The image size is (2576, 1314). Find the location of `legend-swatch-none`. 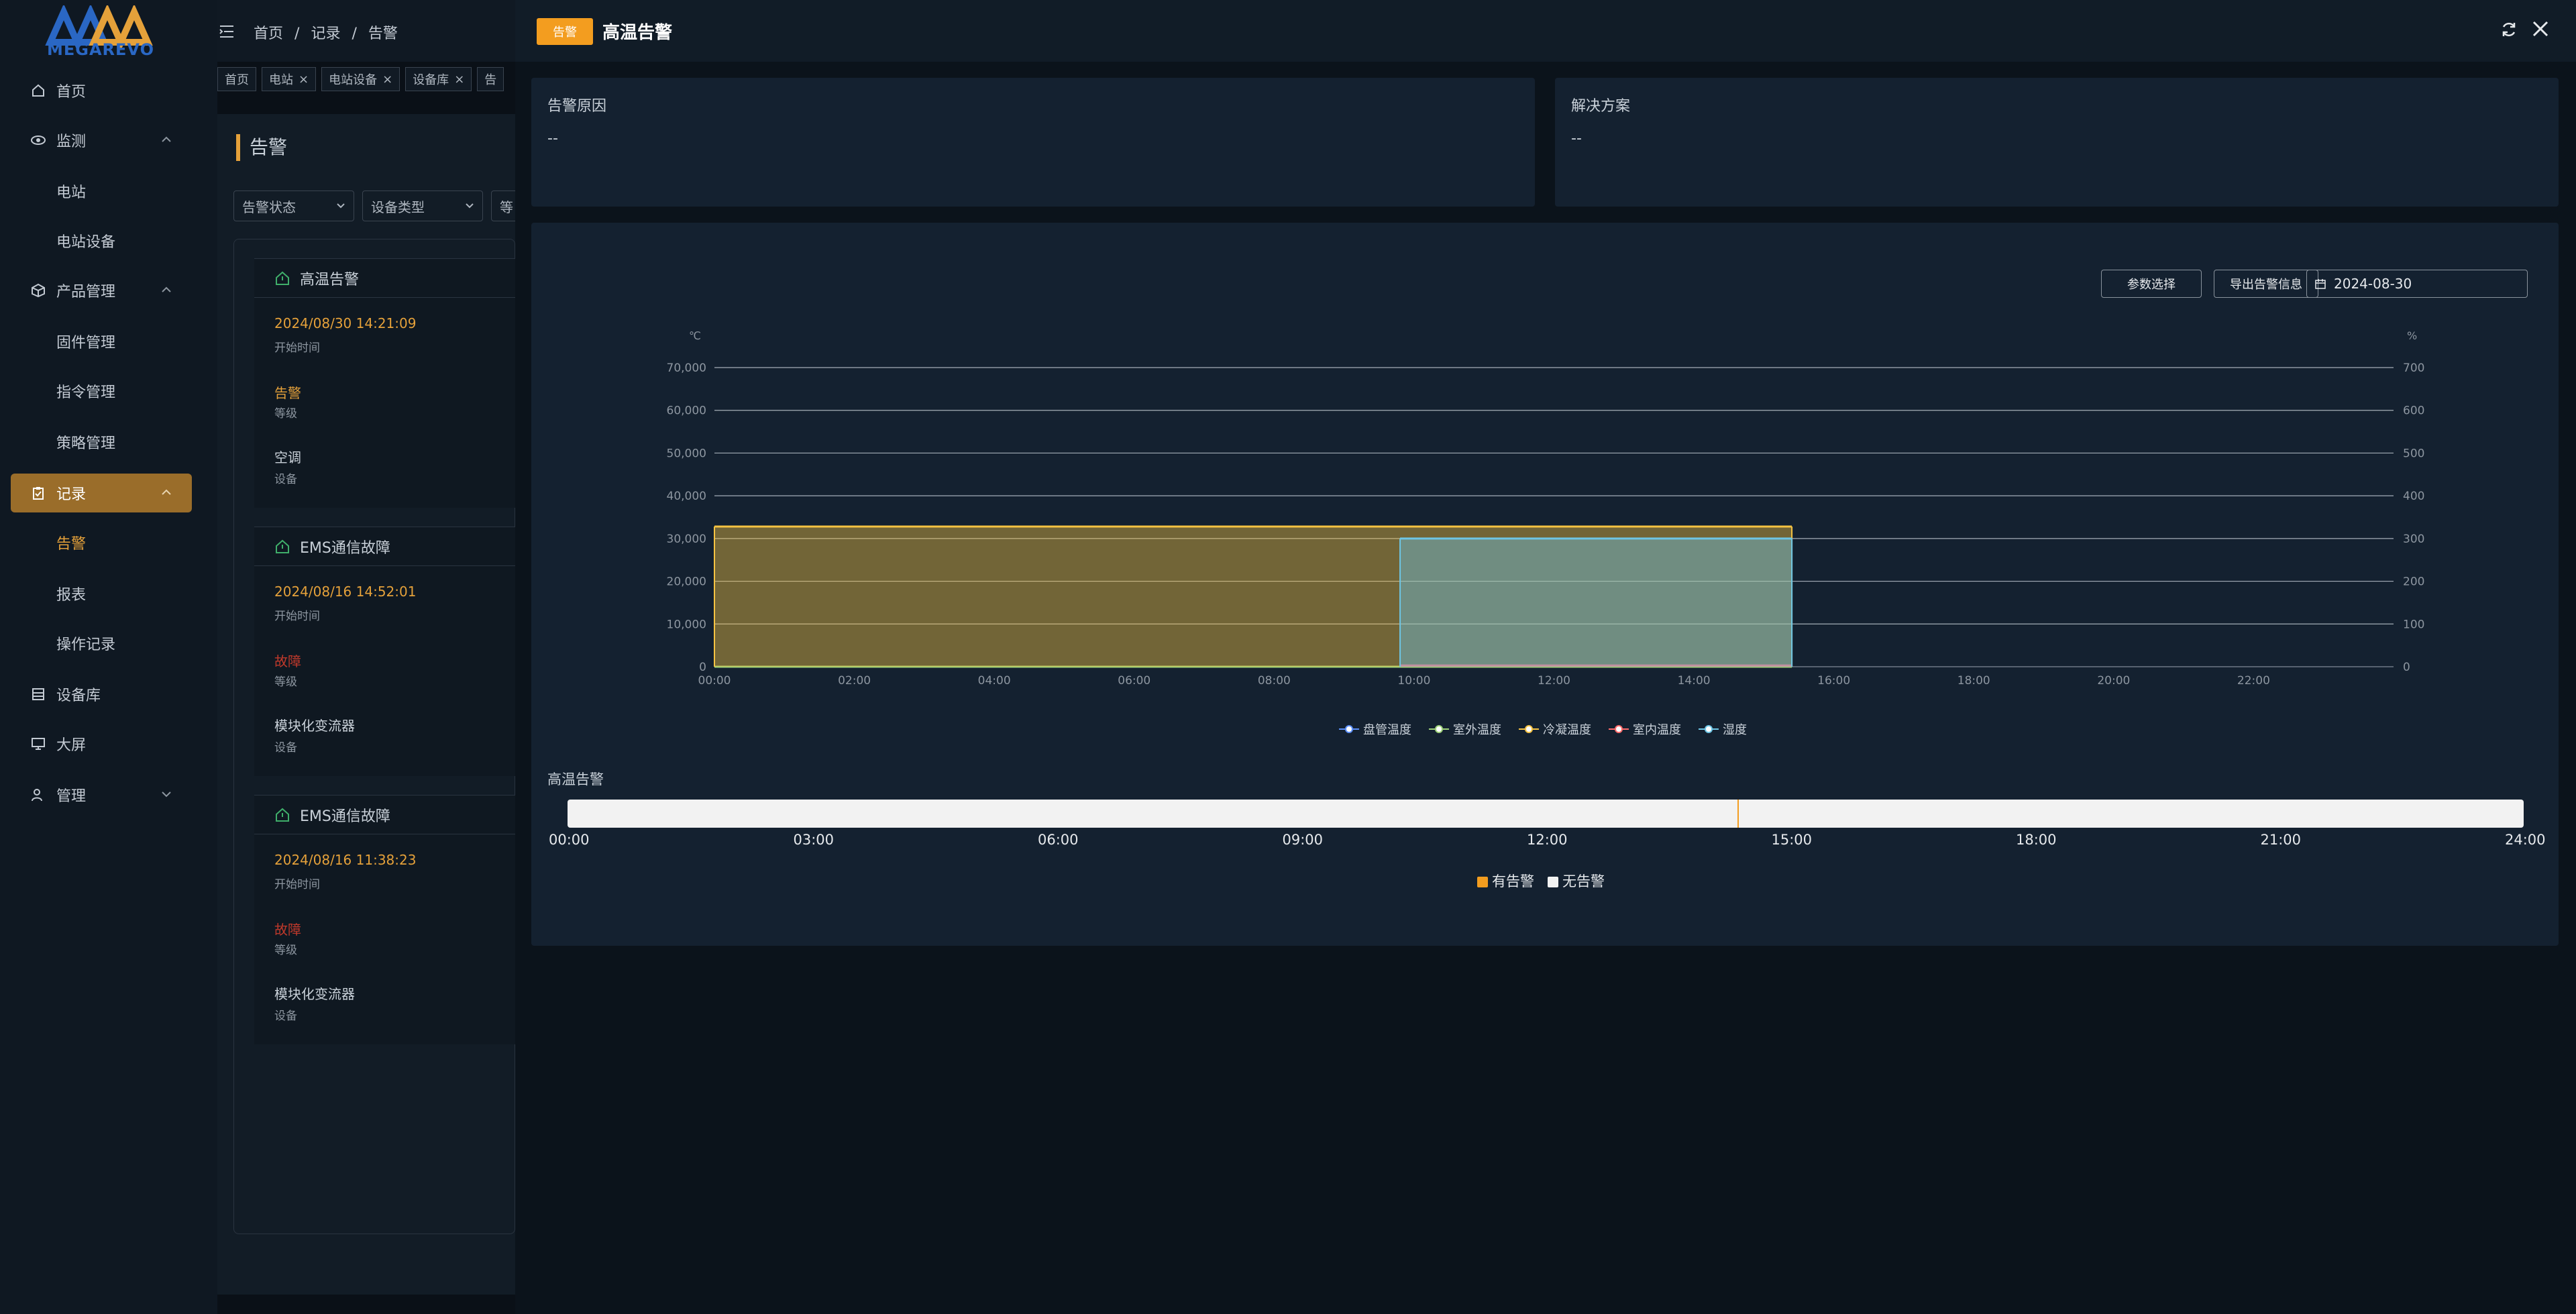

legend-swatch-none is located at coordinates (1553, 882).